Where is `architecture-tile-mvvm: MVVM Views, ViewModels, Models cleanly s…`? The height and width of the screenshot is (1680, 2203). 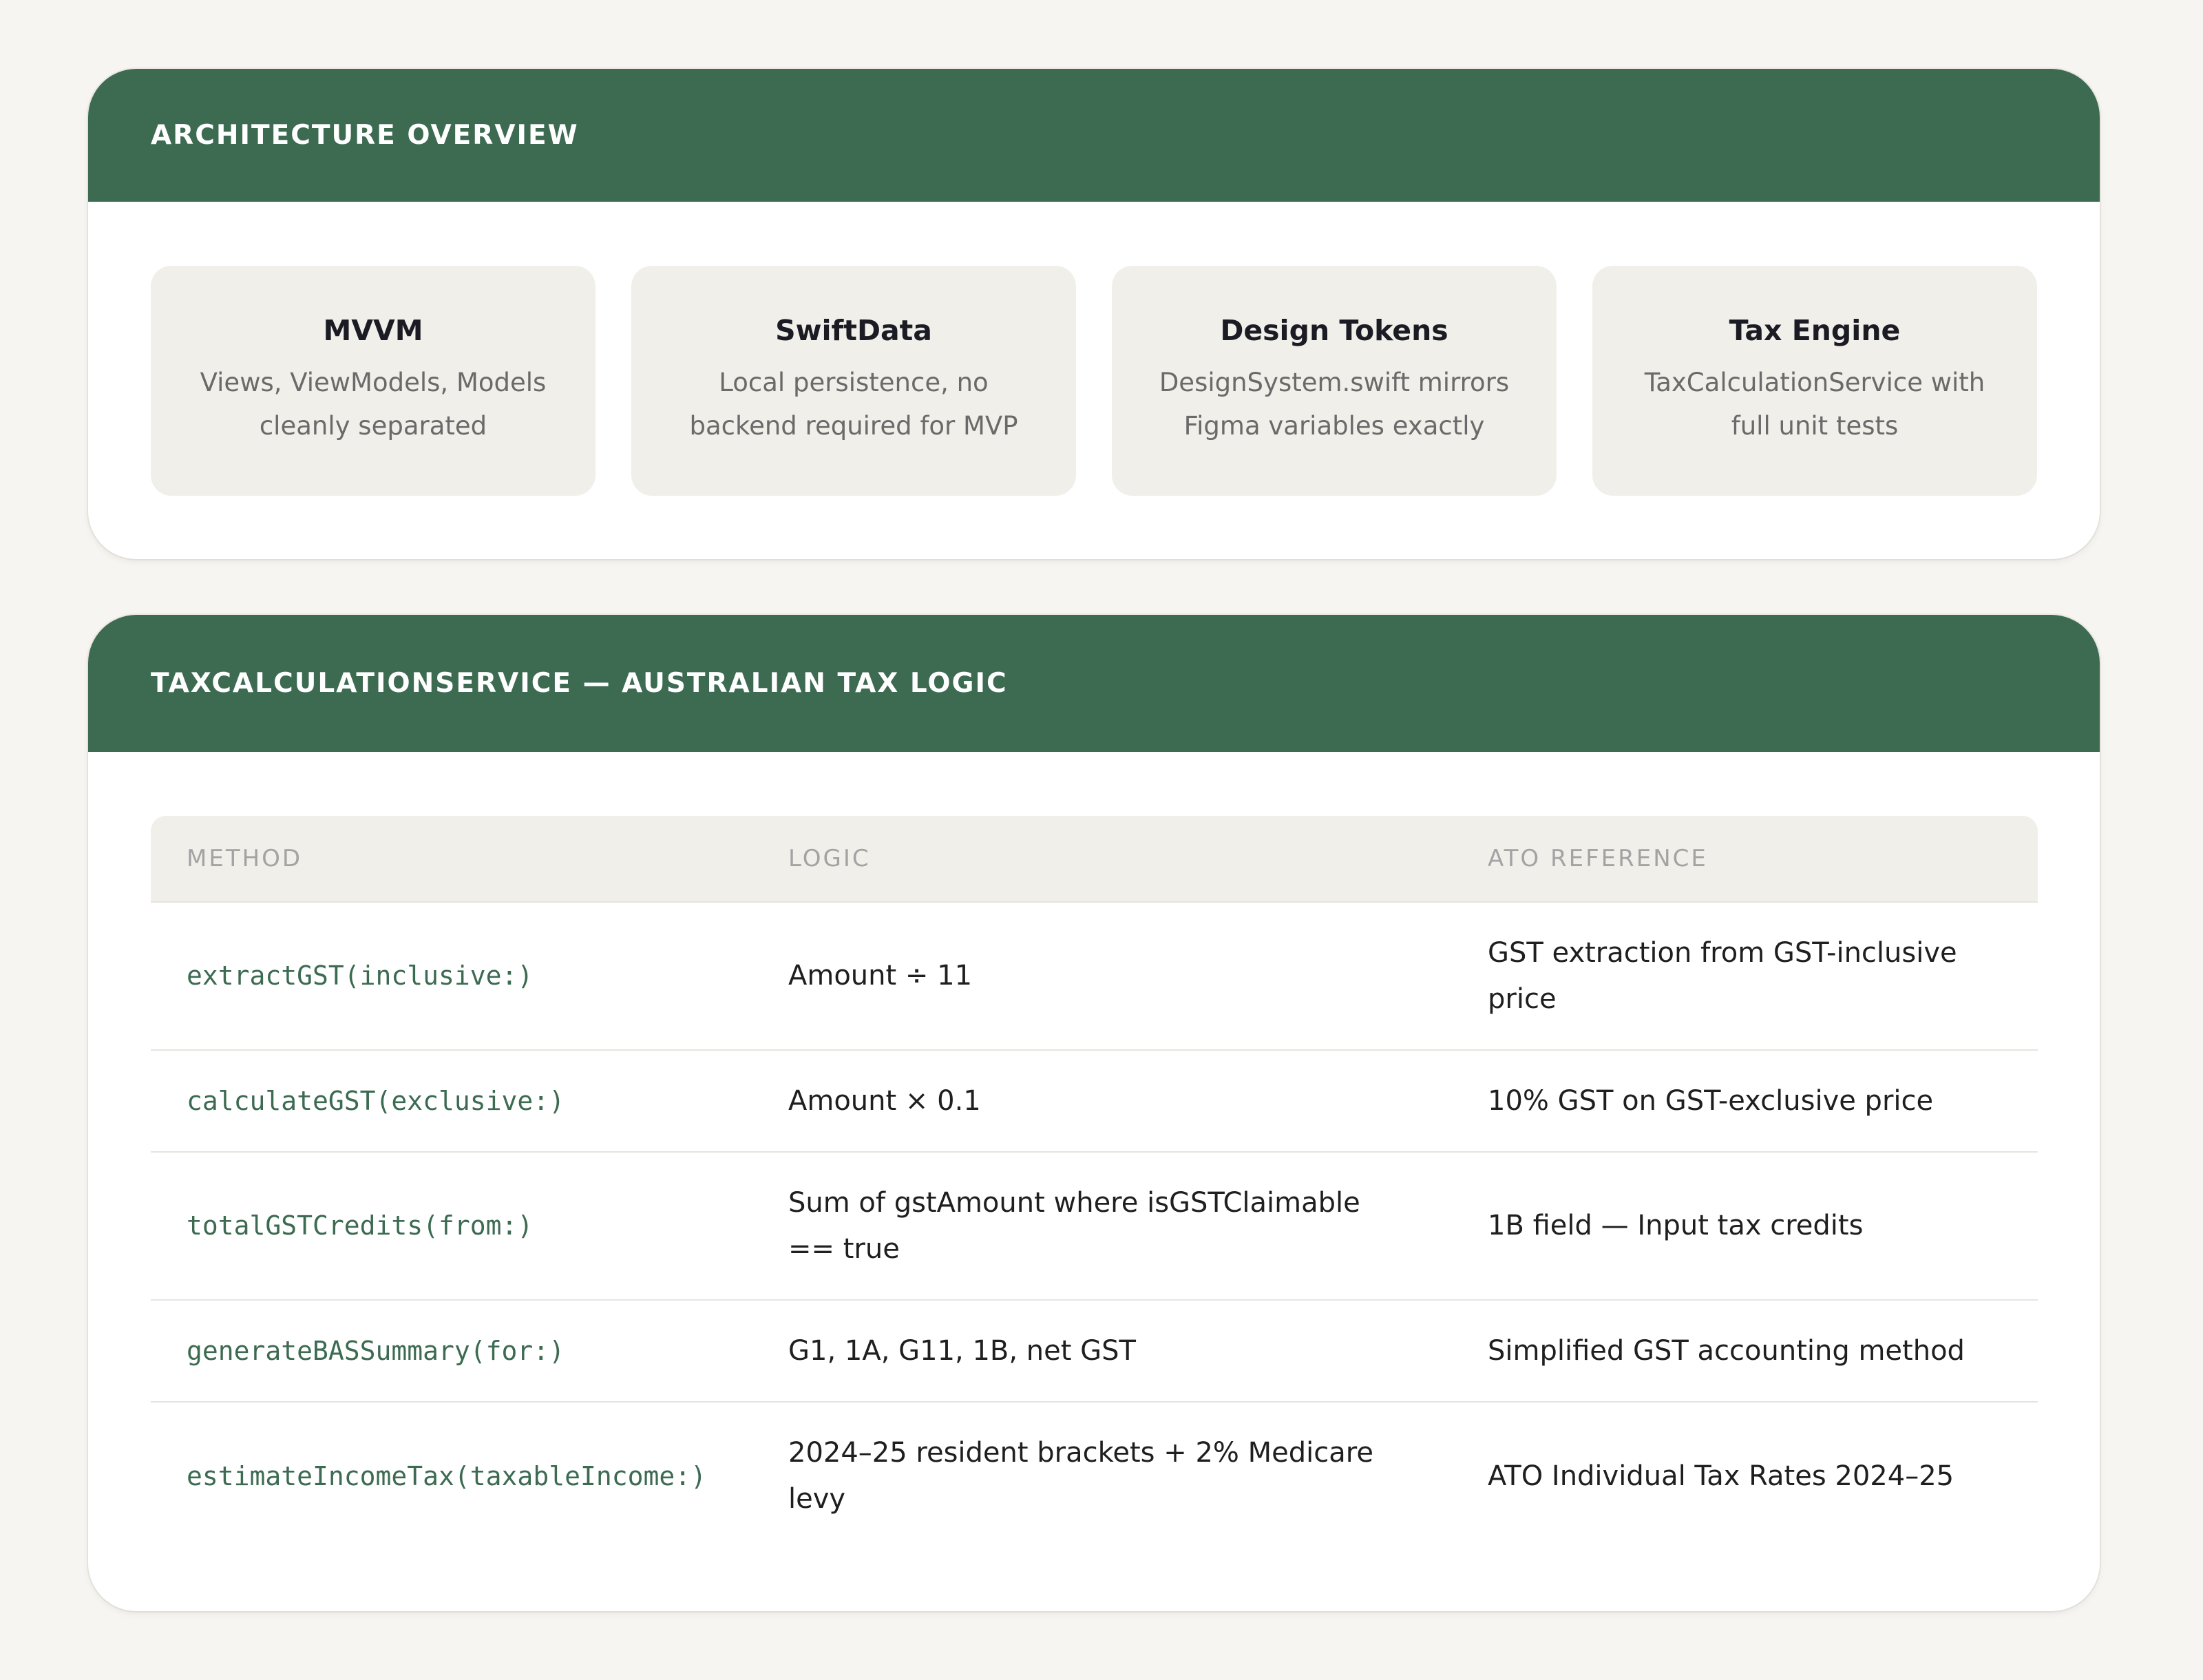
architecture-tile-mvvm: MVVM Views, ViewModels, Models cleanly s… is located at coordinates (373, 381).